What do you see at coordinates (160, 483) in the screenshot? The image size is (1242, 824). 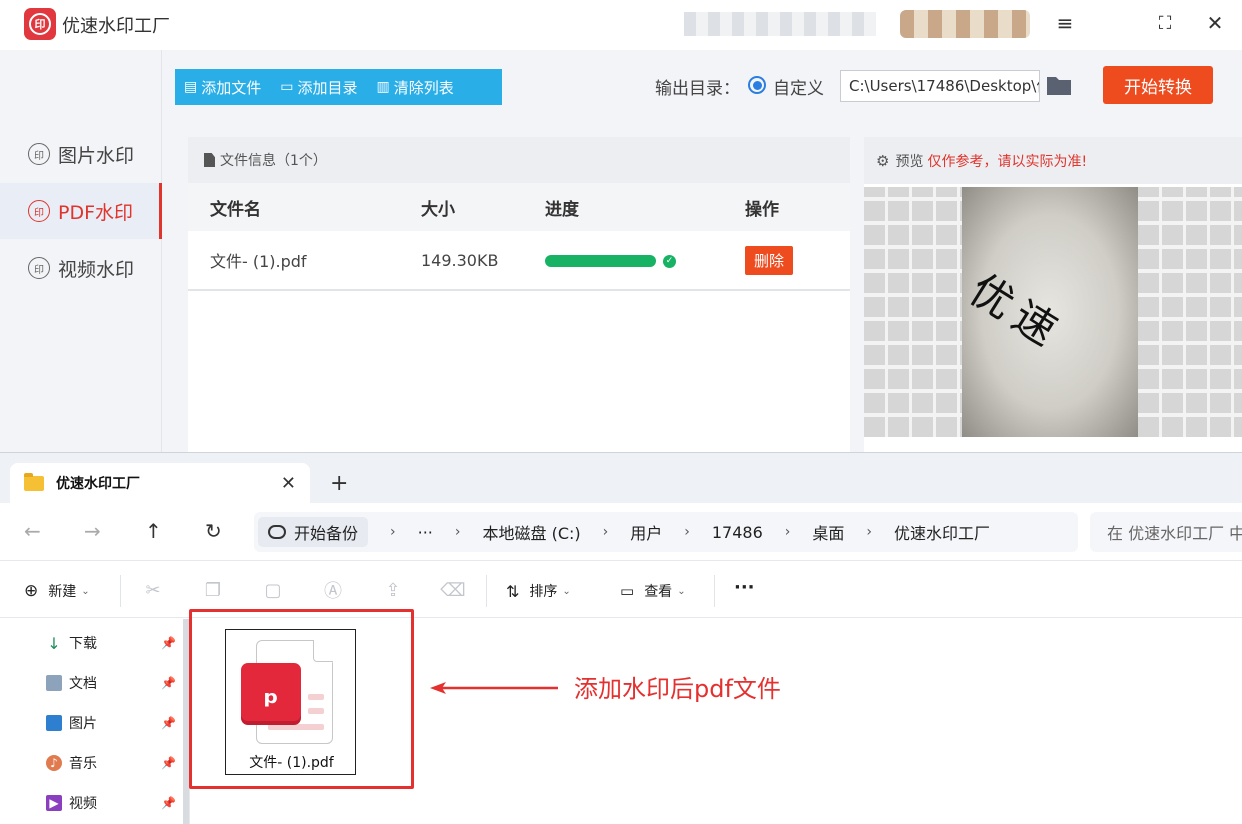 I see `tab-current-folder: 优速水印工厂 ✕` at bounding box center [160, 483].